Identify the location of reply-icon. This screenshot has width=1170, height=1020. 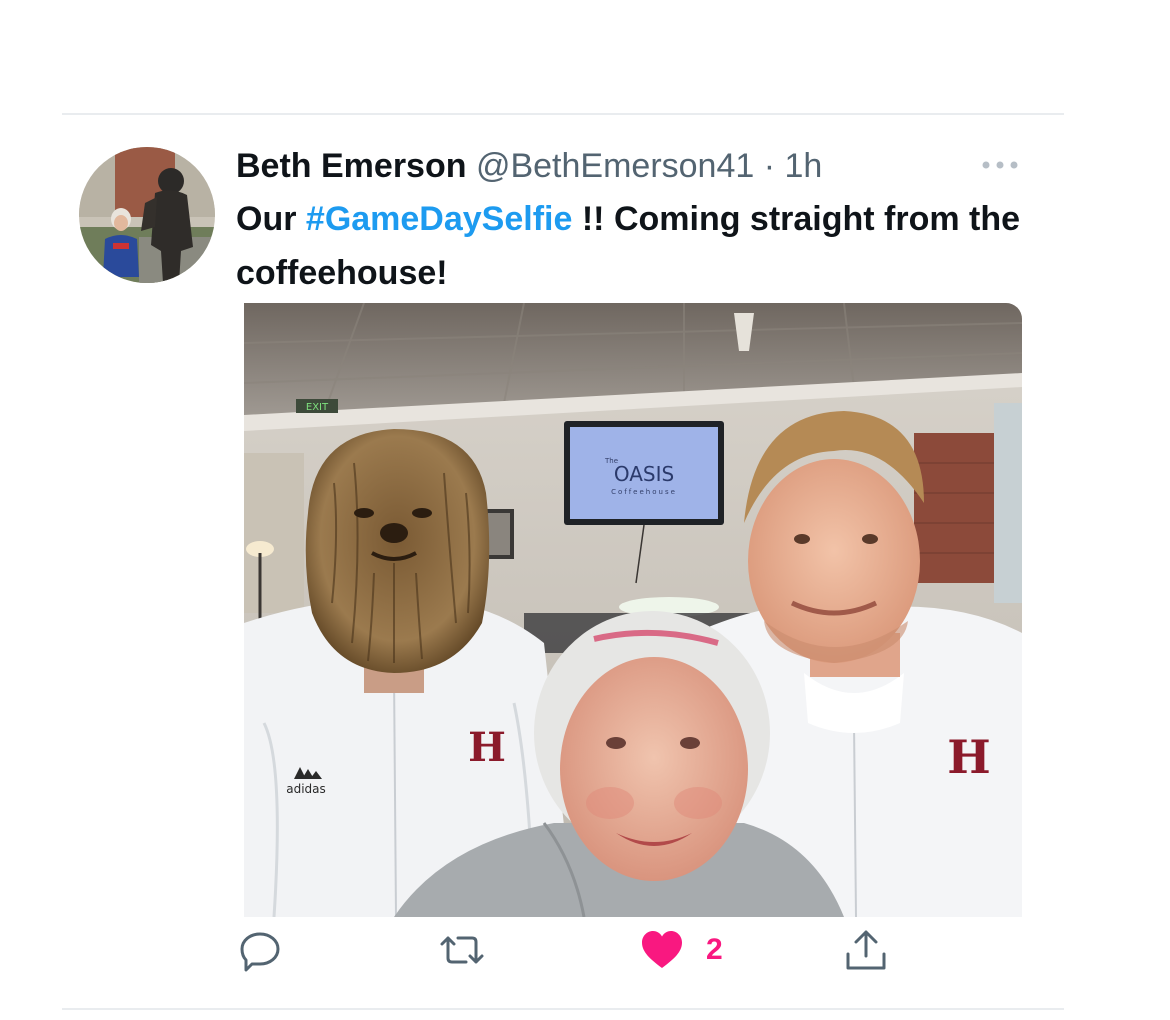
(260, 952).